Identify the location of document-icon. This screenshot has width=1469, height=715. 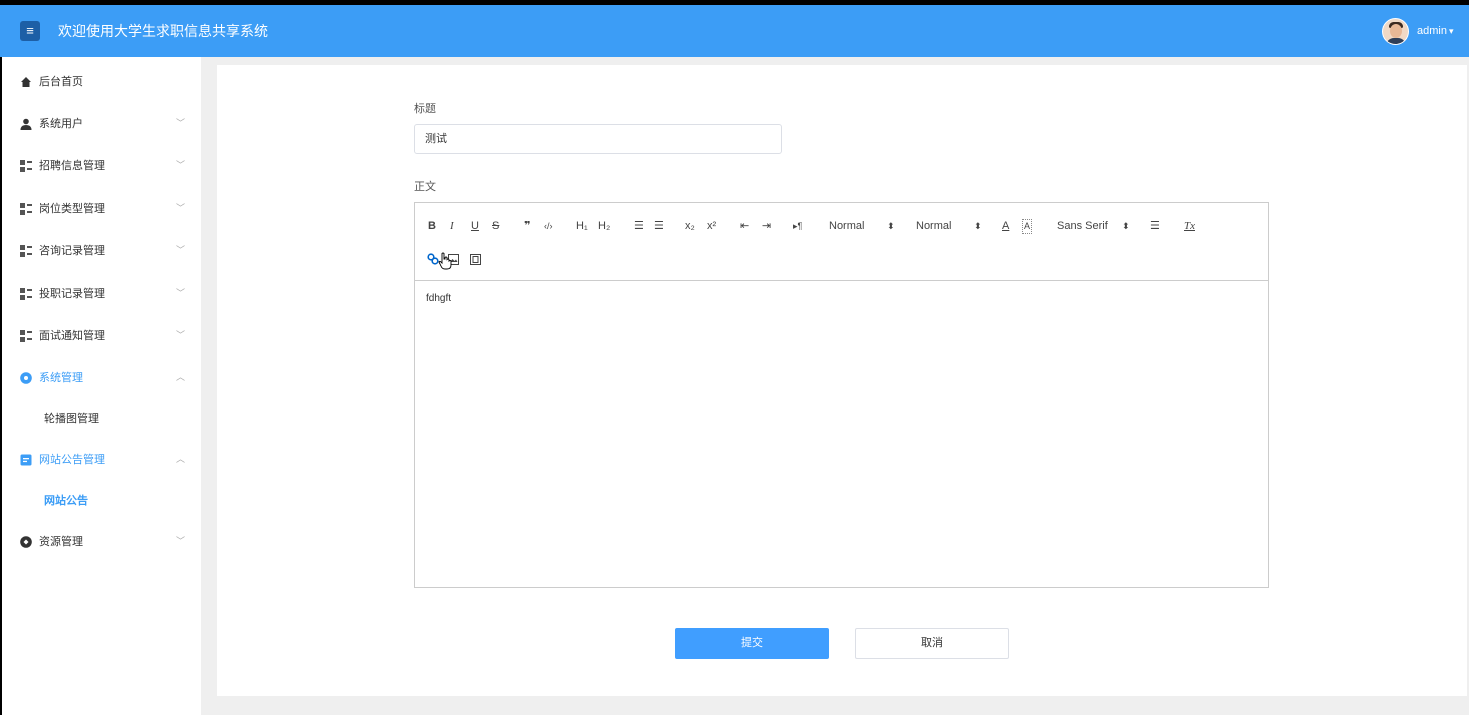
(26, 460).